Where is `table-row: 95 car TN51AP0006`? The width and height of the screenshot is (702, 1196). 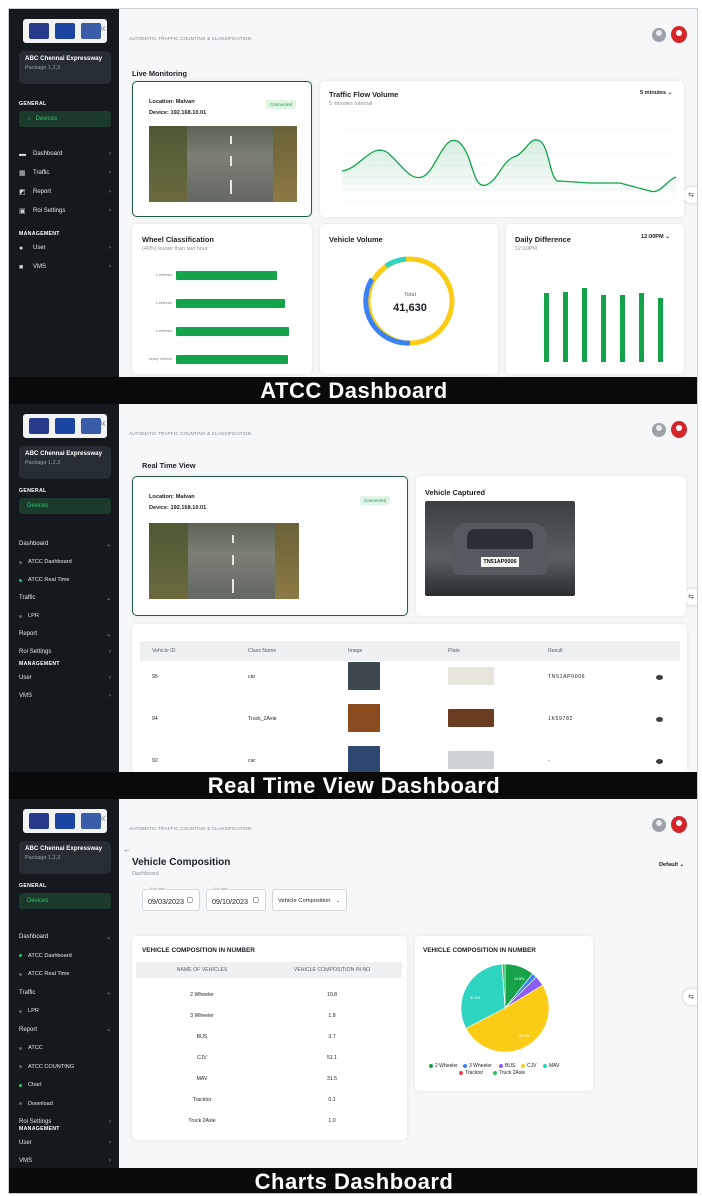 table-row: 95 car TN51AP0006 is located at coordinates (409, 680).